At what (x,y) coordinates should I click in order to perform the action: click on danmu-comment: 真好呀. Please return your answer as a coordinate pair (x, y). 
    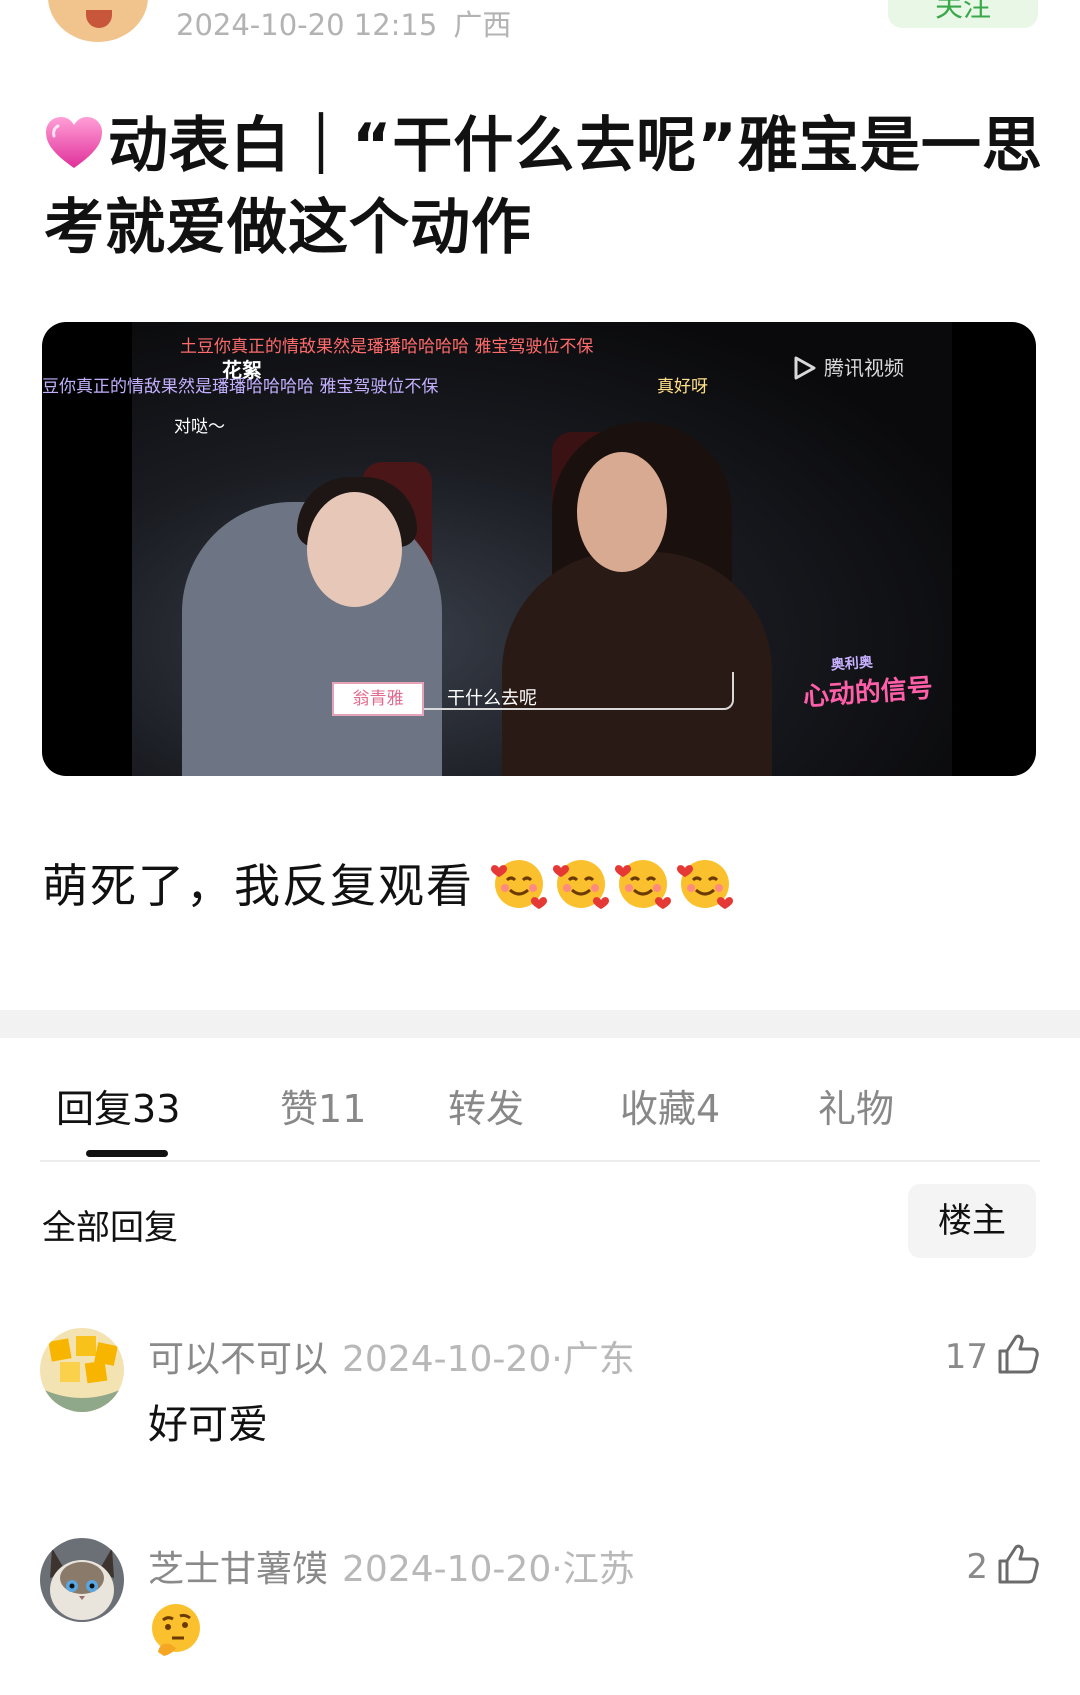
    Looking at the image, I should click on (682, 387).